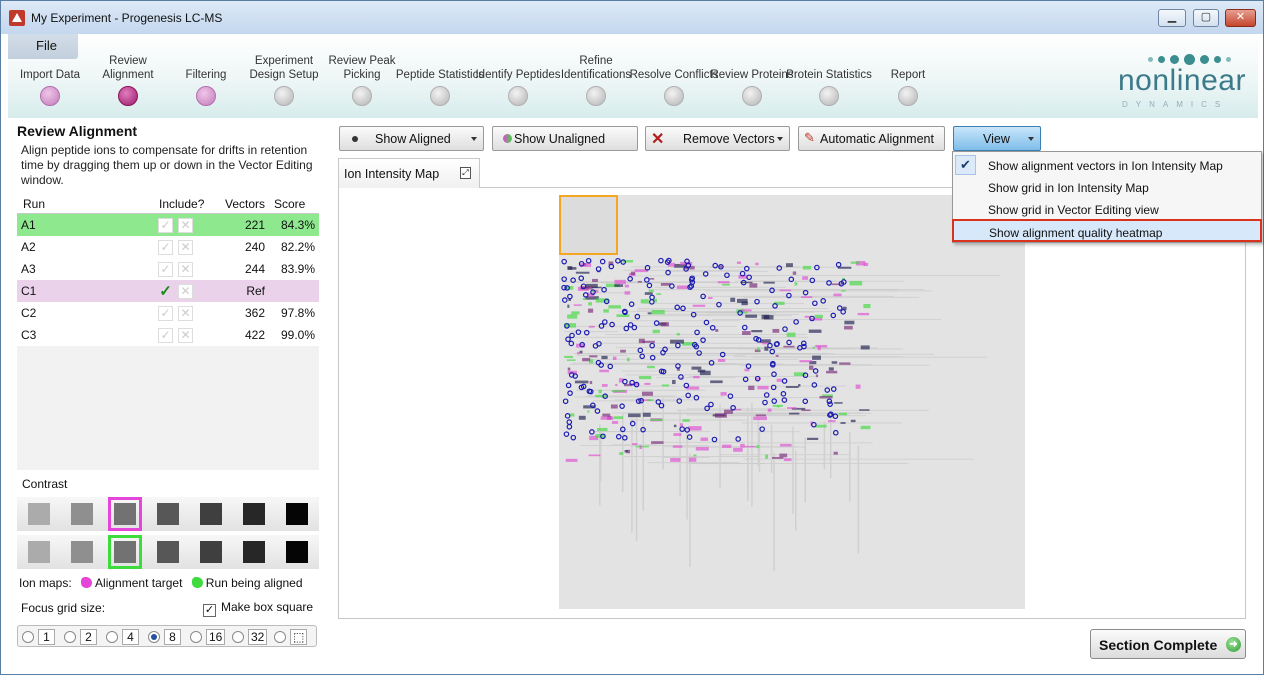 The width and height of the screenshot is (1264, 675). I want to click on grid-size-option: 32, so click(250, 637).